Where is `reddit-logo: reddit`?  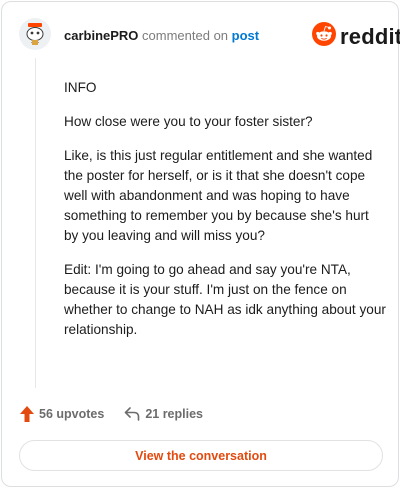 reddit-logo: reddit is located at coordinates (356, 36).